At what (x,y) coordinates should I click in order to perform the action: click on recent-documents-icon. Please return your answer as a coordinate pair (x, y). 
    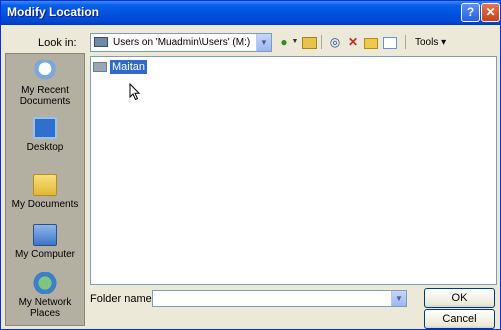
    Looking at the image, I should click on (45, 71).